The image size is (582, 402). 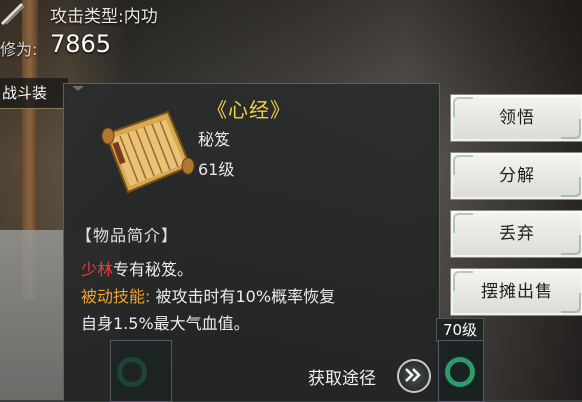 I want to click on decompose-button: 分解, so click(x=516, y=176).